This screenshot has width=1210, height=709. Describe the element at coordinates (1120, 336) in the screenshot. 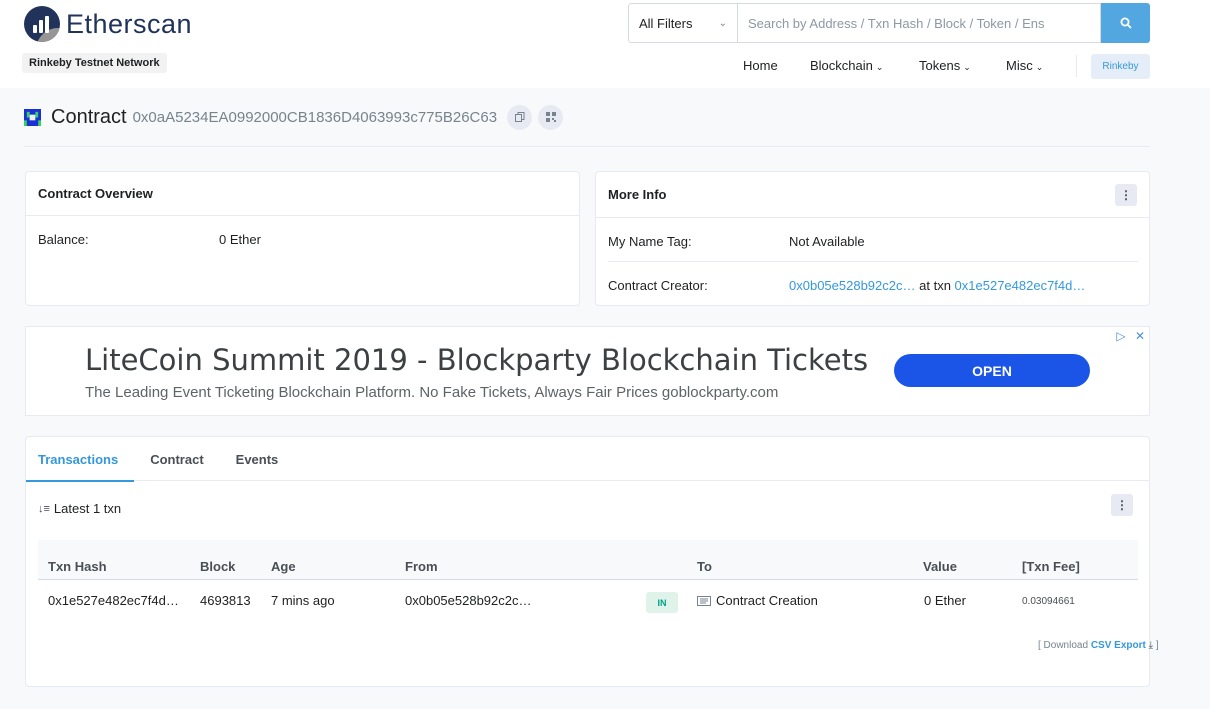

I see `adchoices-icon: ▷` at that location.